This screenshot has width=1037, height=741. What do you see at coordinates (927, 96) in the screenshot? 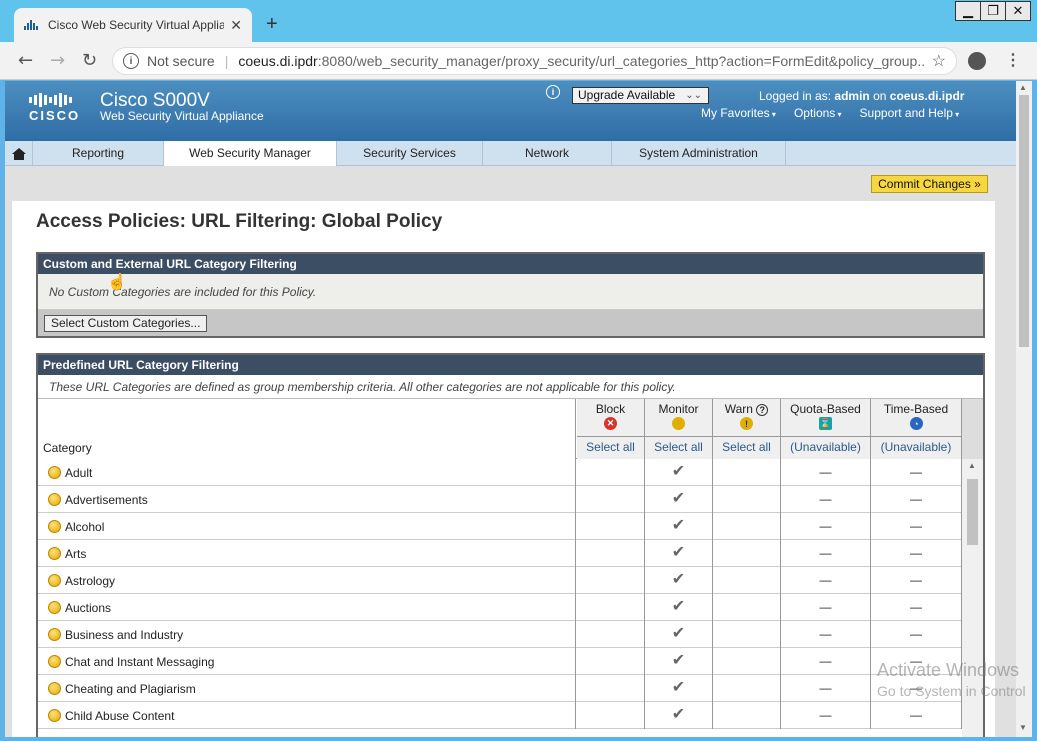
I see `hostname: coeus.di.ipdr` at bounding box center [927, 96].